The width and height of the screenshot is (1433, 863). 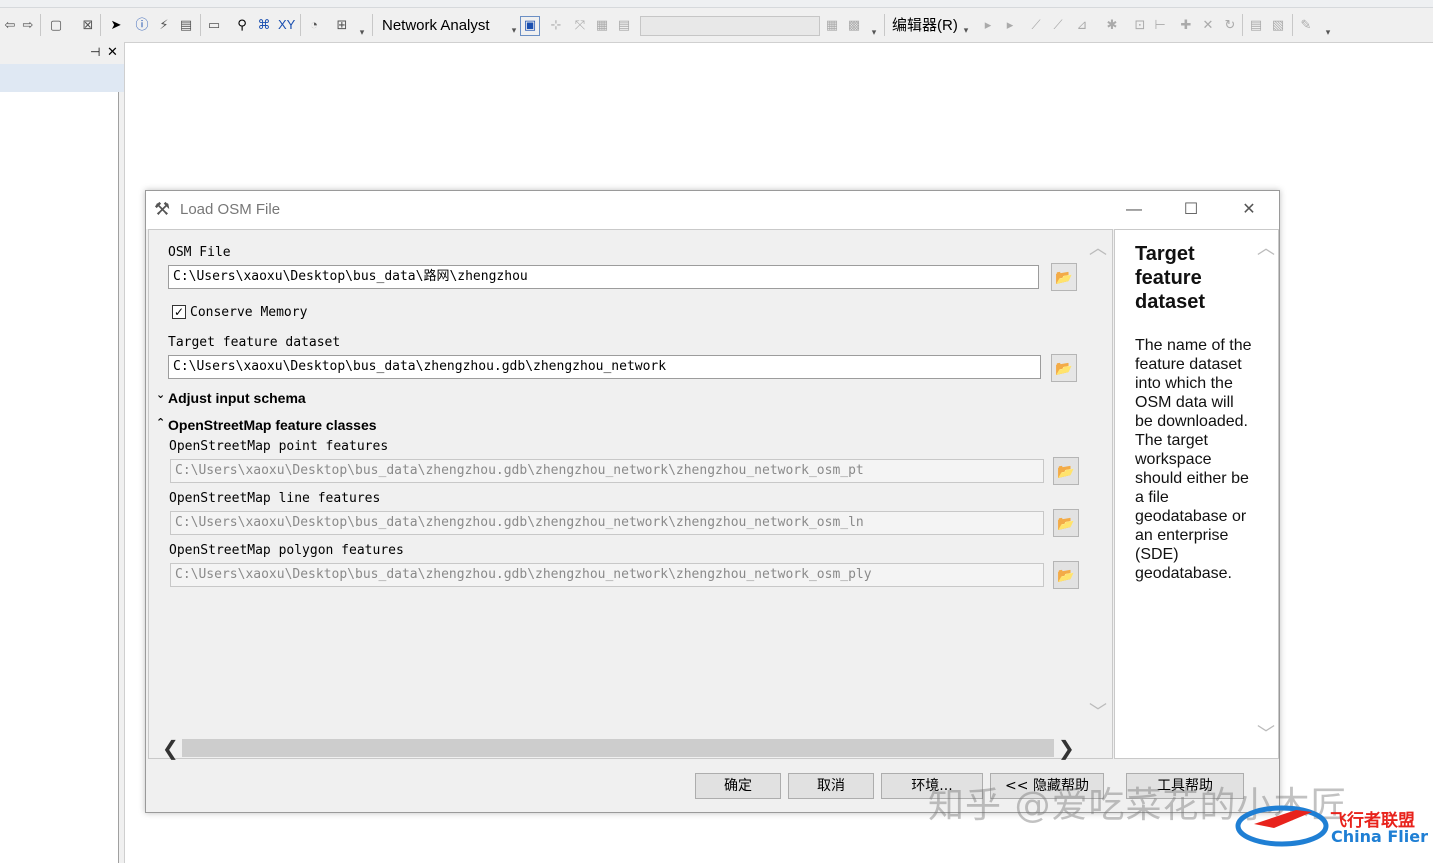 I want to click on target-dataset-label: Target feature dataset, so click(x=254, y=342).